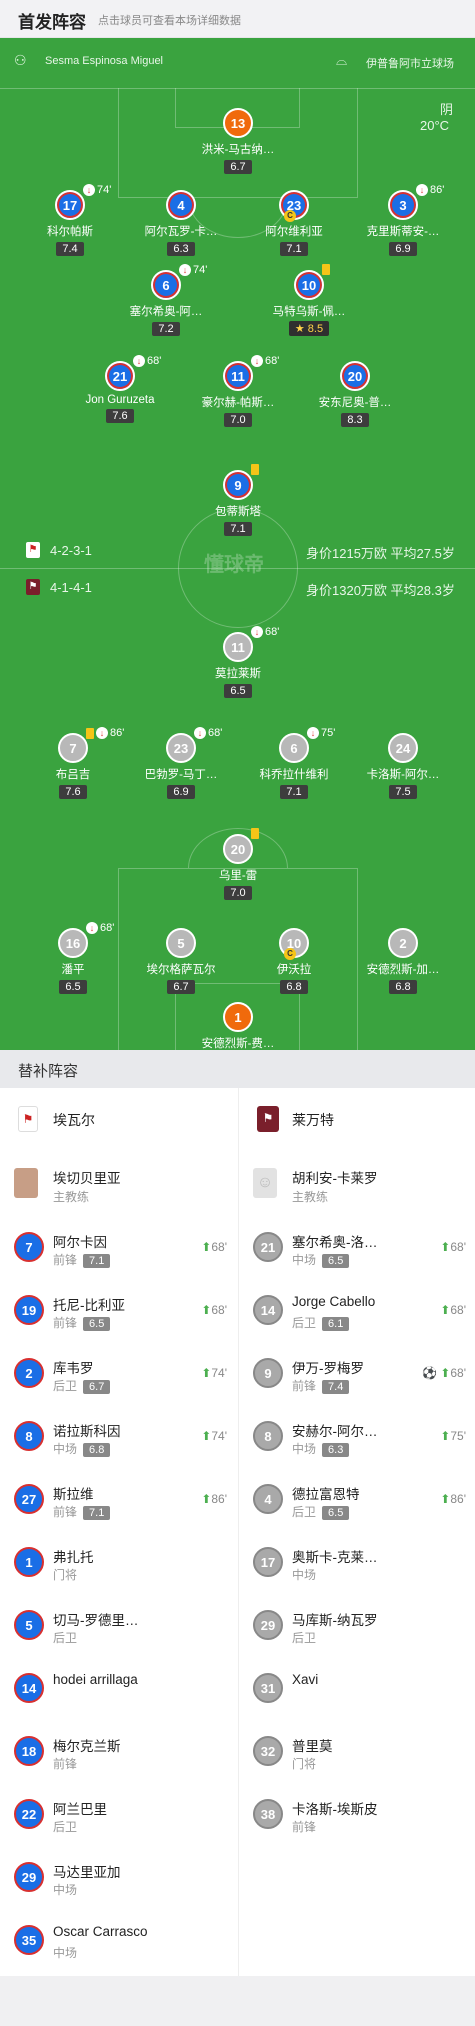 The width and height of the screenshot is (475, 2026). What do you see at coordinates (238, 376) in the screenshot?
I see `player-number: 11` at bounding box center [238, 376].